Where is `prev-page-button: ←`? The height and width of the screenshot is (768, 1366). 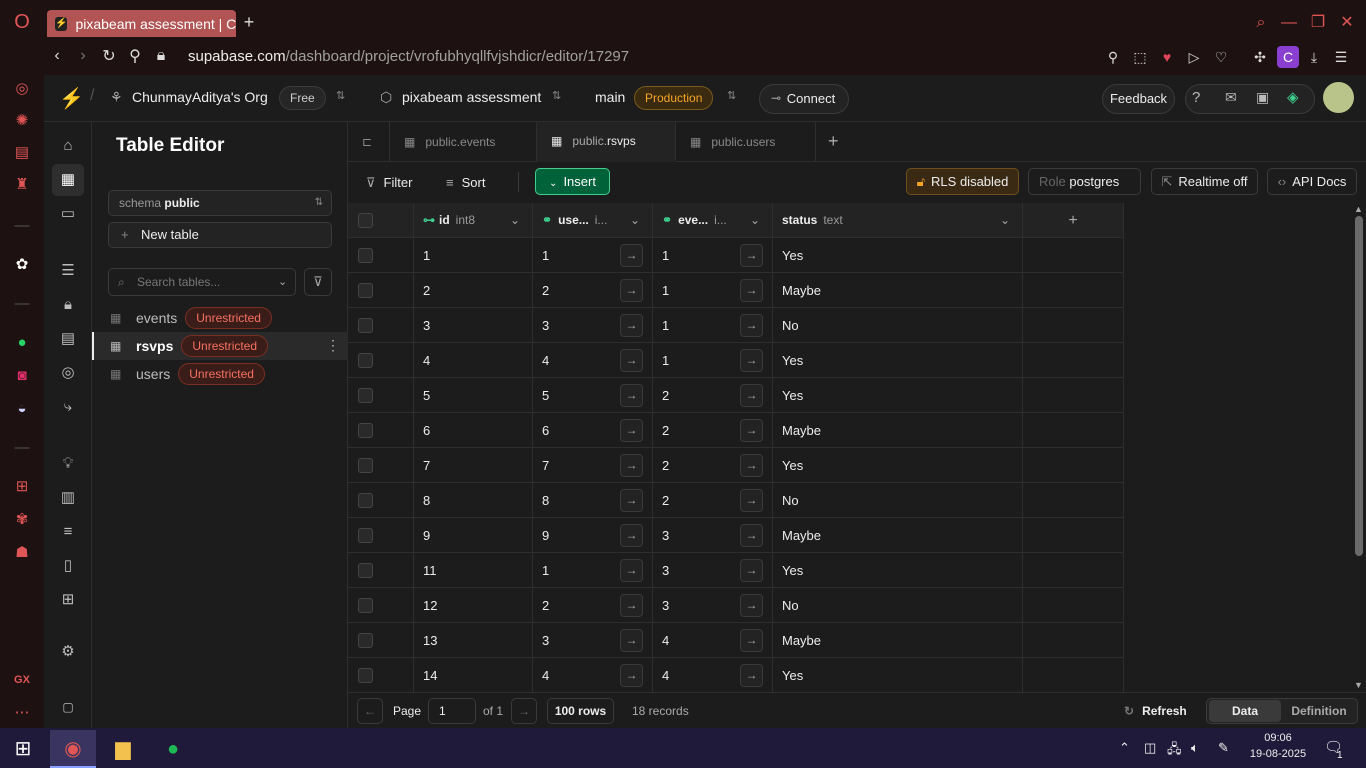 prev-page-button: ← is located at coordinates (370, 711).